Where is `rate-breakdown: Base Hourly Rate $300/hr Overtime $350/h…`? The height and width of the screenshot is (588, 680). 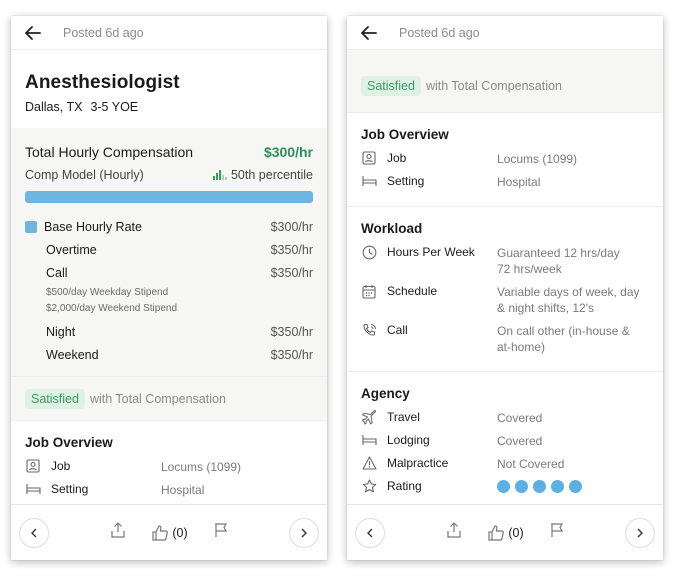 rate-breakdown: Base Hourly Rate $300/hr Overtime $350/h… is located at coordinates (169, 290).